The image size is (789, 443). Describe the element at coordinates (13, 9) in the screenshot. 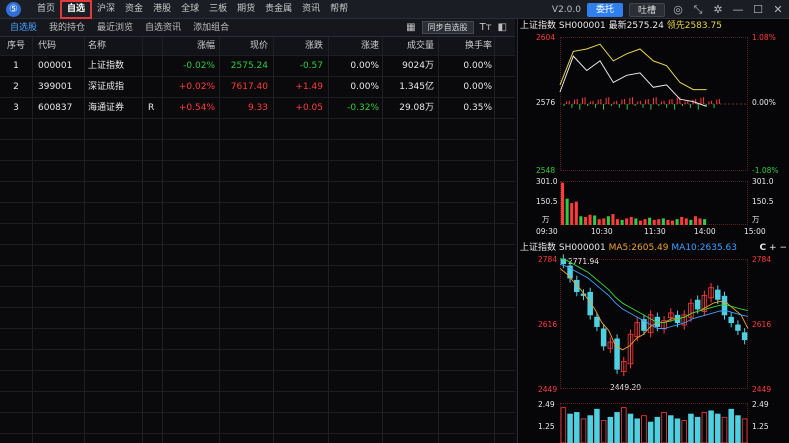

I see `app-logo-icon: ⑤` at that location.